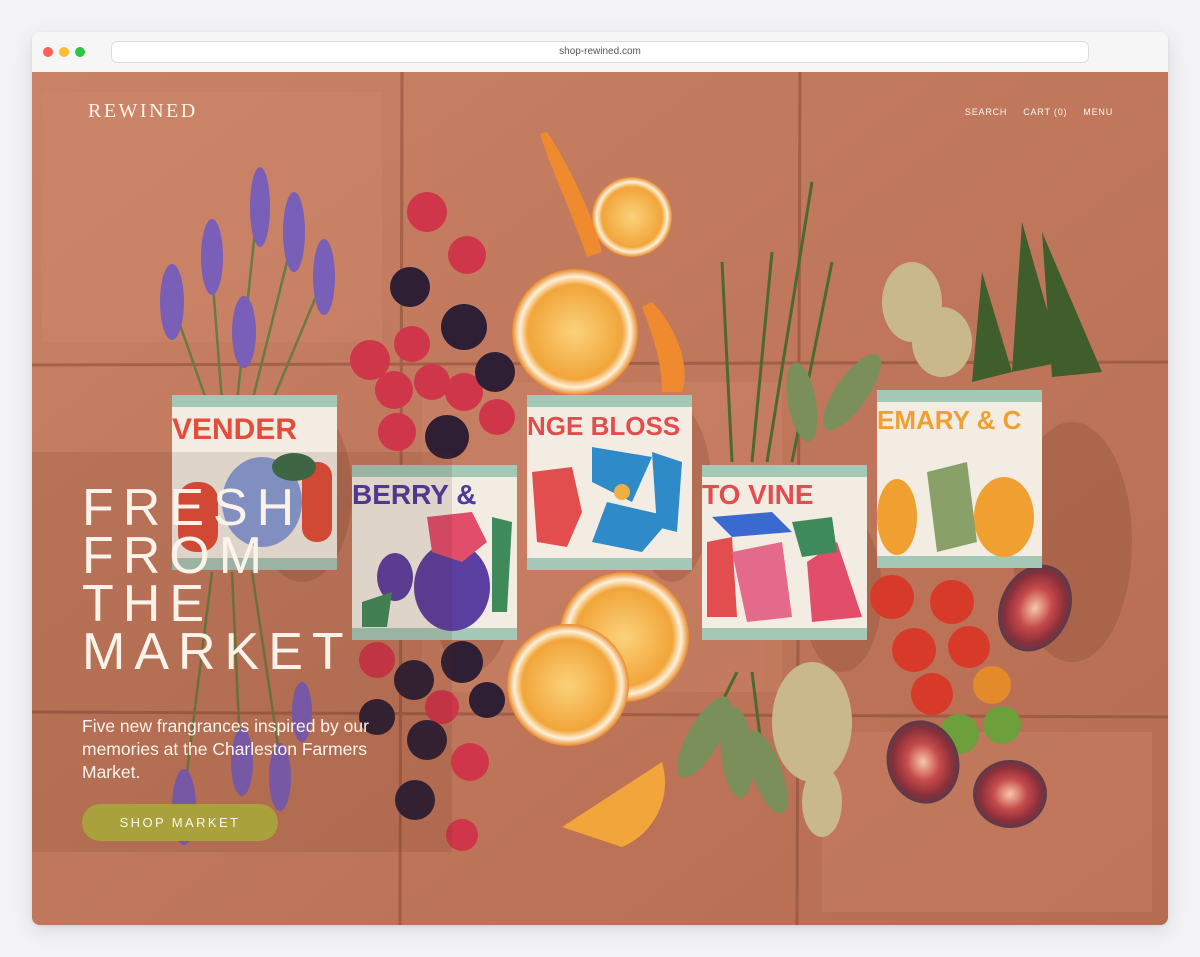  What do you see at coordinates (1098, 112) in the screenshot?
I see `nav-menu-link: MENU` at bounding box center [1098, 112].